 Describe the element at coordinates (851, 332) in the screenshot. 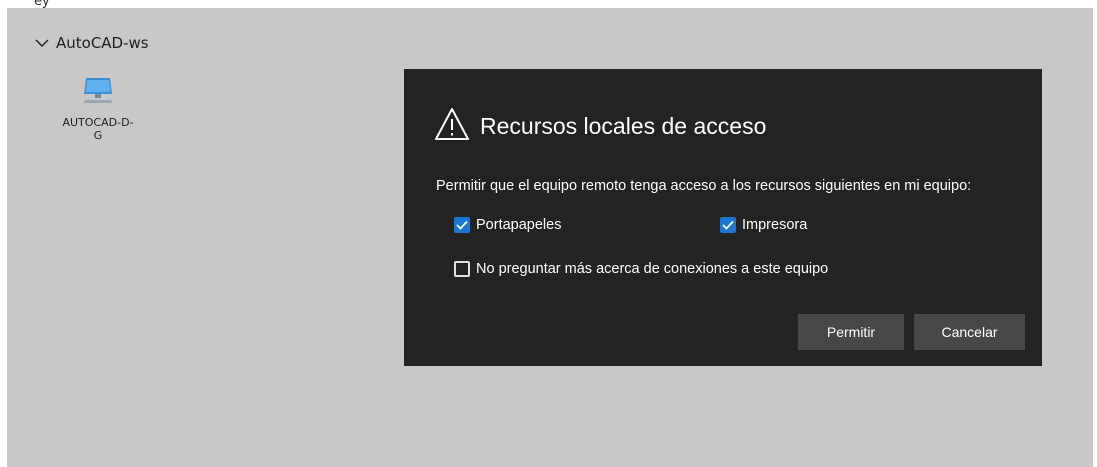

I see `allow-button: Permitir` at that location.